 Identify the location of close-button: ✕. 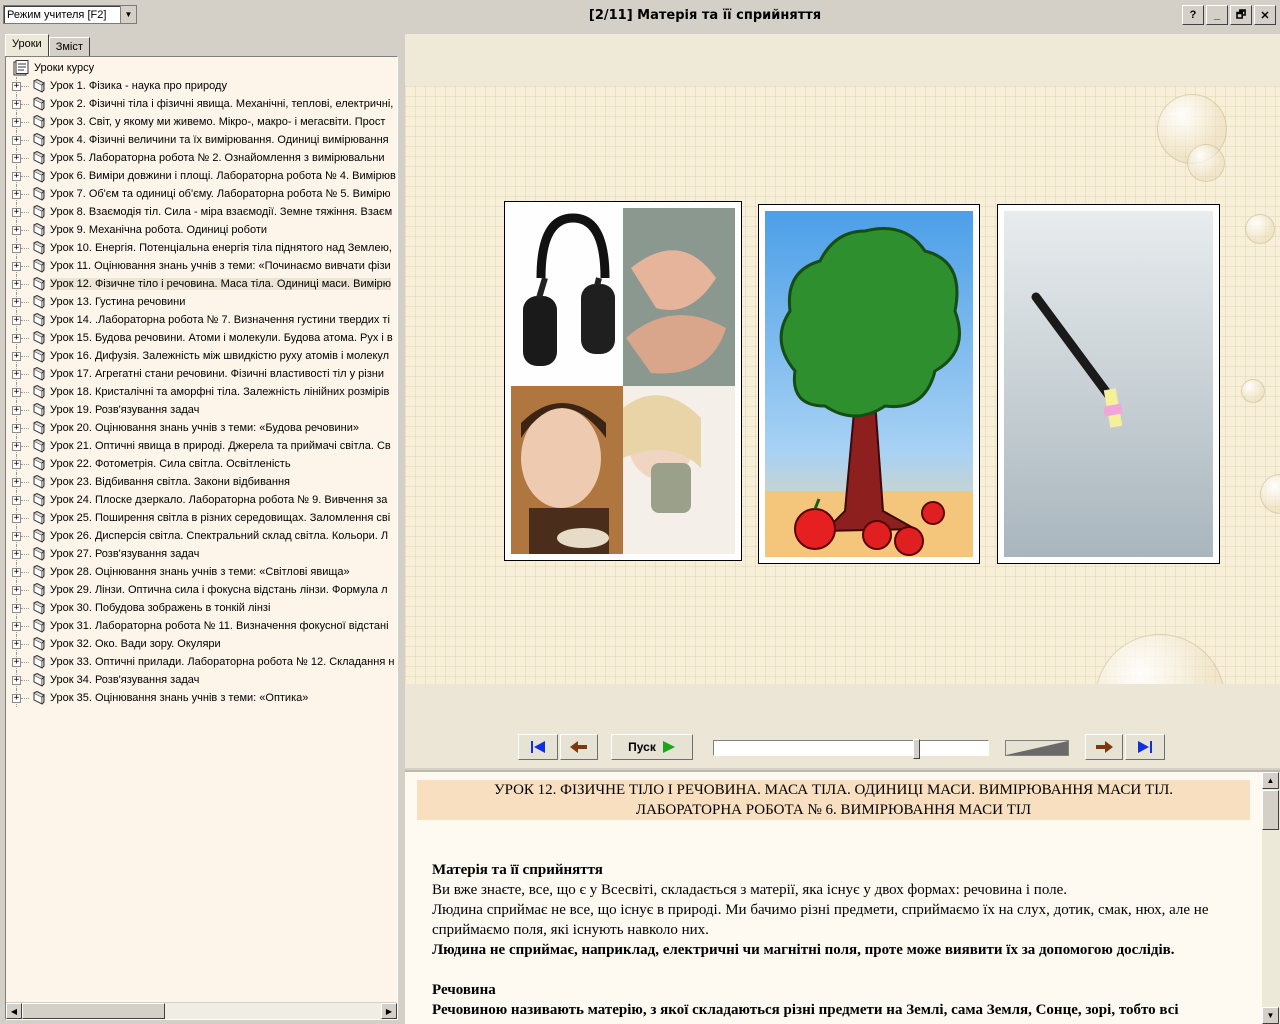
(1265, 15).